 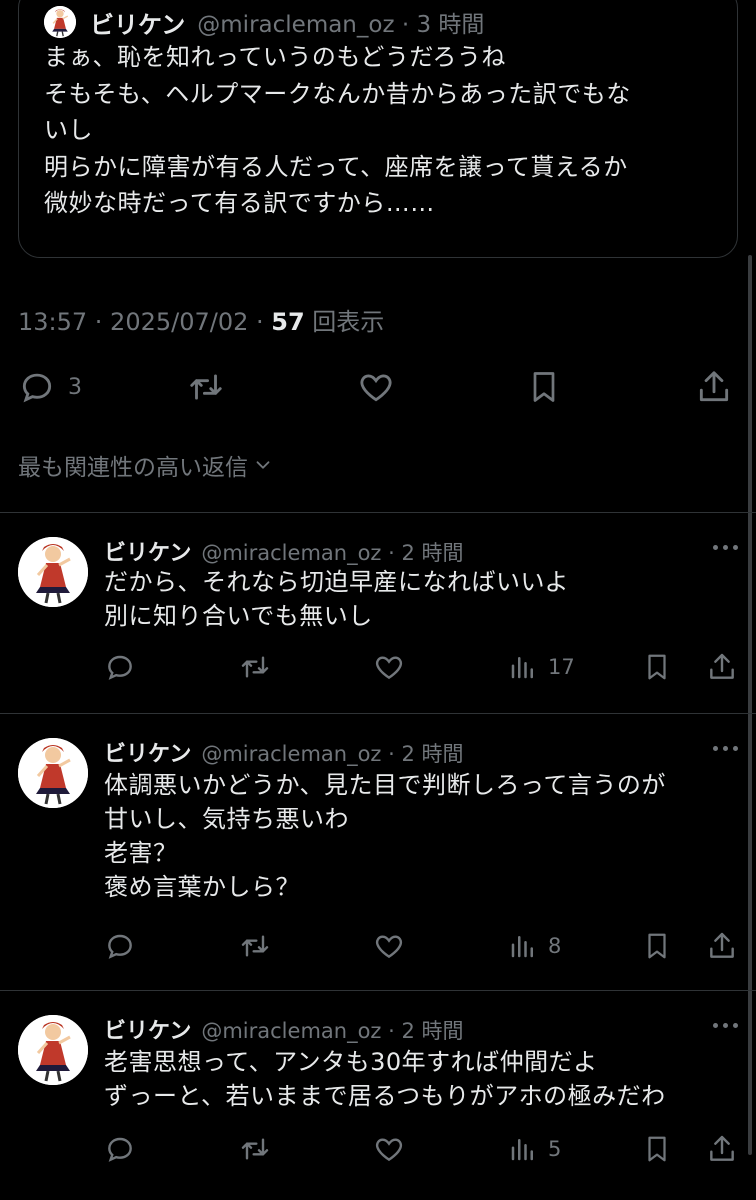 I want to click on reply-text: だから、それなら切迫早産になればいいよ 別に知り合いでも無いし, so click(x=424, y=599).